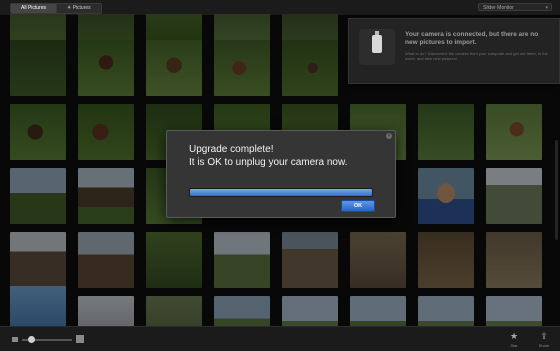  I want to click on tab-all-pictures: All Pictures, so click(34, 8).